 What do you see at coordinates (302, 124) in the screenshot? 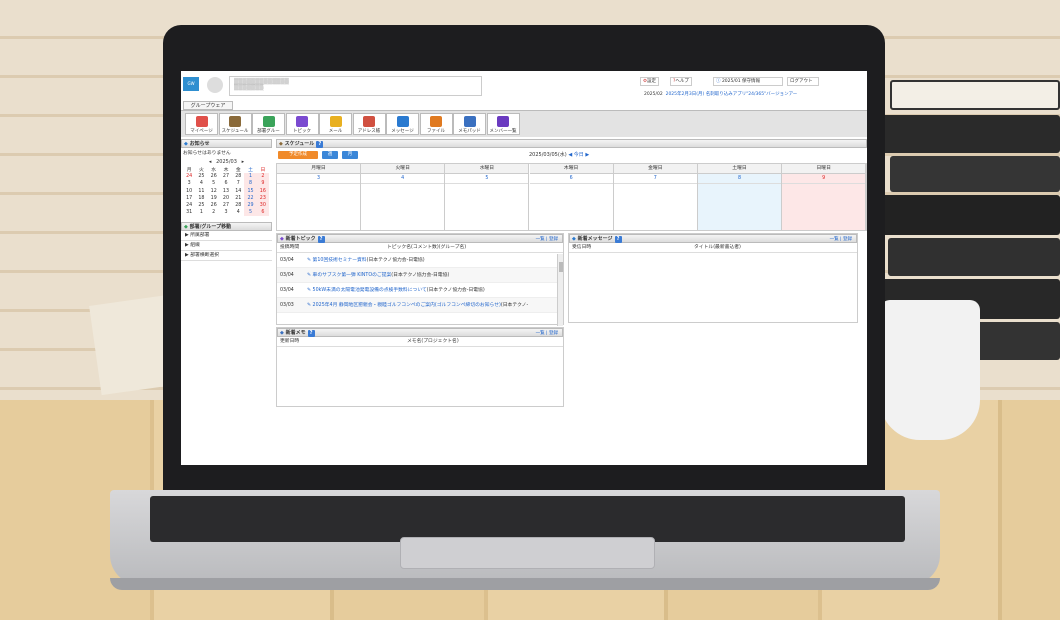
I see `toolbar-button-topic: トピック` at bounding box center [302, 124].